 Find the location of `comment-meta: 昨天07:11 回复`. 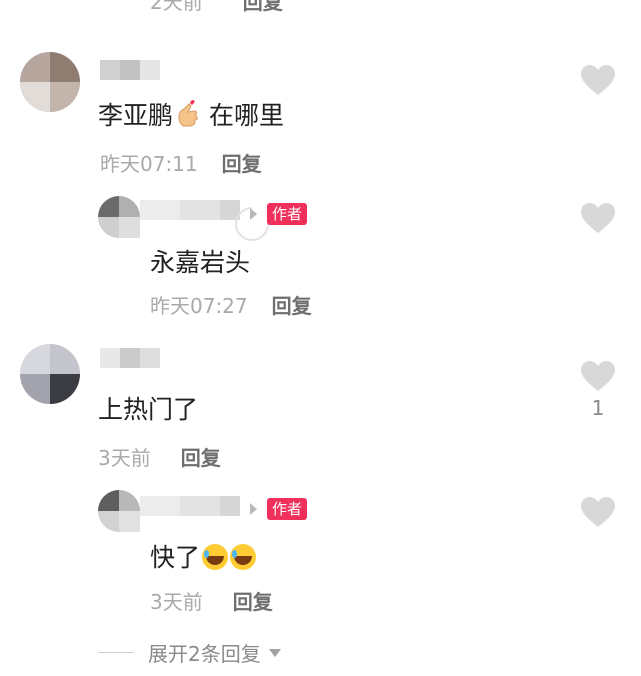

comment-meta: 昨天07:11 回复 is located at coordinates (181, 162).